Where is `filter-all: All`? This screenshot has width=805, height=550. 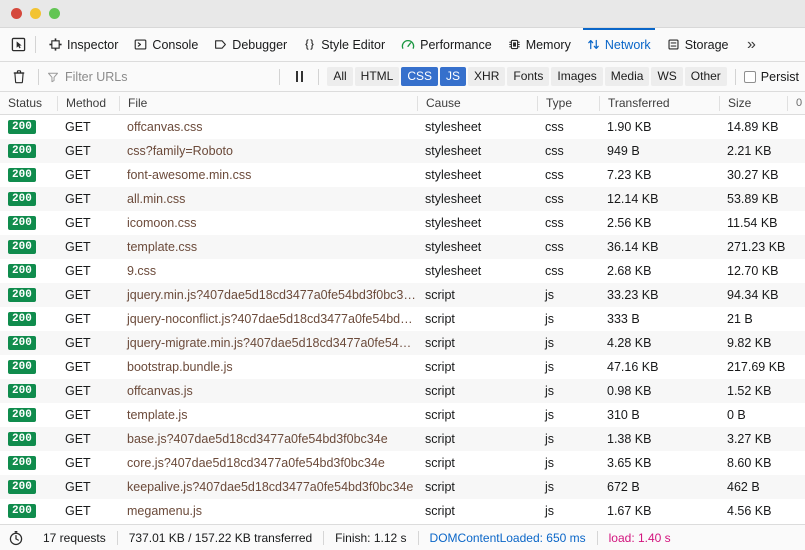
filter-all: All is located at coordinates (340, 76).